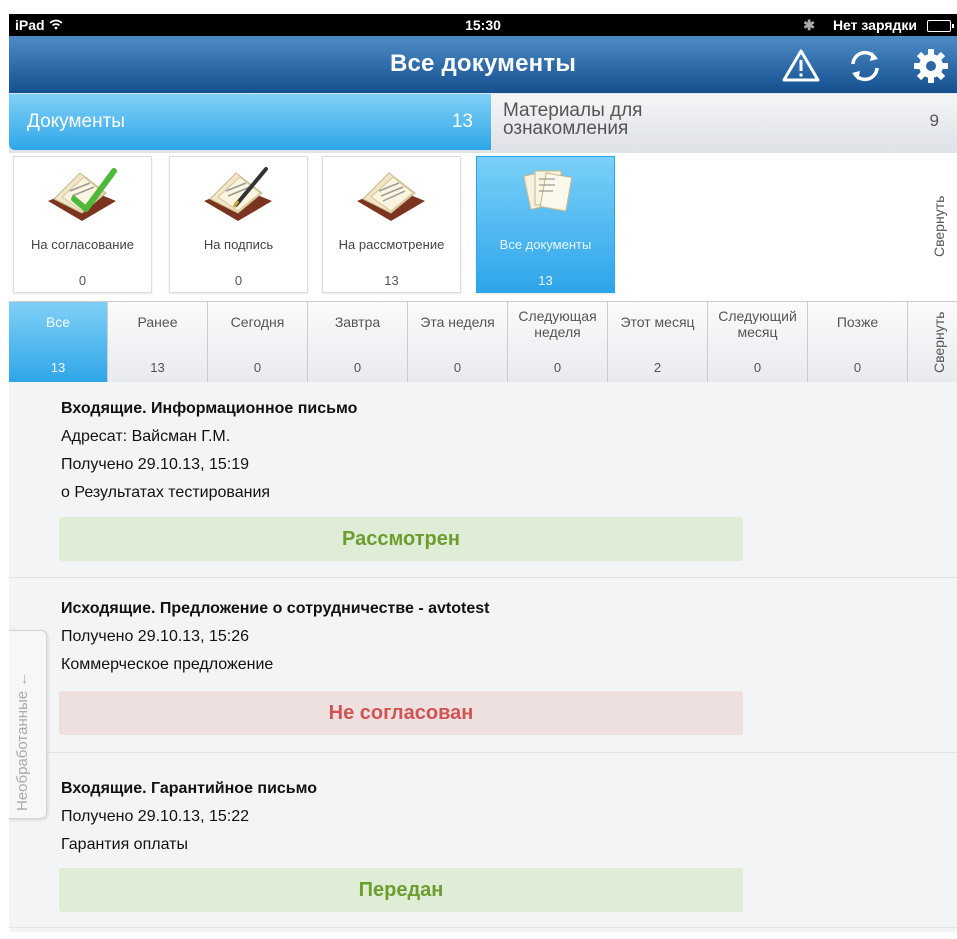 Image resolution: width=957 pixels, height=939 pixels. I want to click on tab-materials: Материалы для ознакомления 9, so click(724, 122).